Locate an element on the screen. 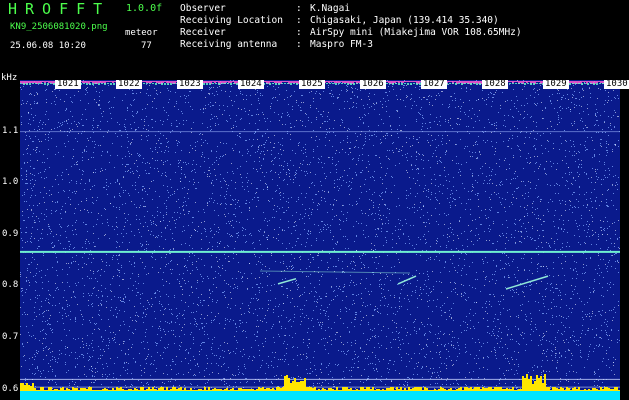  info-value: Maspro FM-3 is located at coordinates (341, 44).